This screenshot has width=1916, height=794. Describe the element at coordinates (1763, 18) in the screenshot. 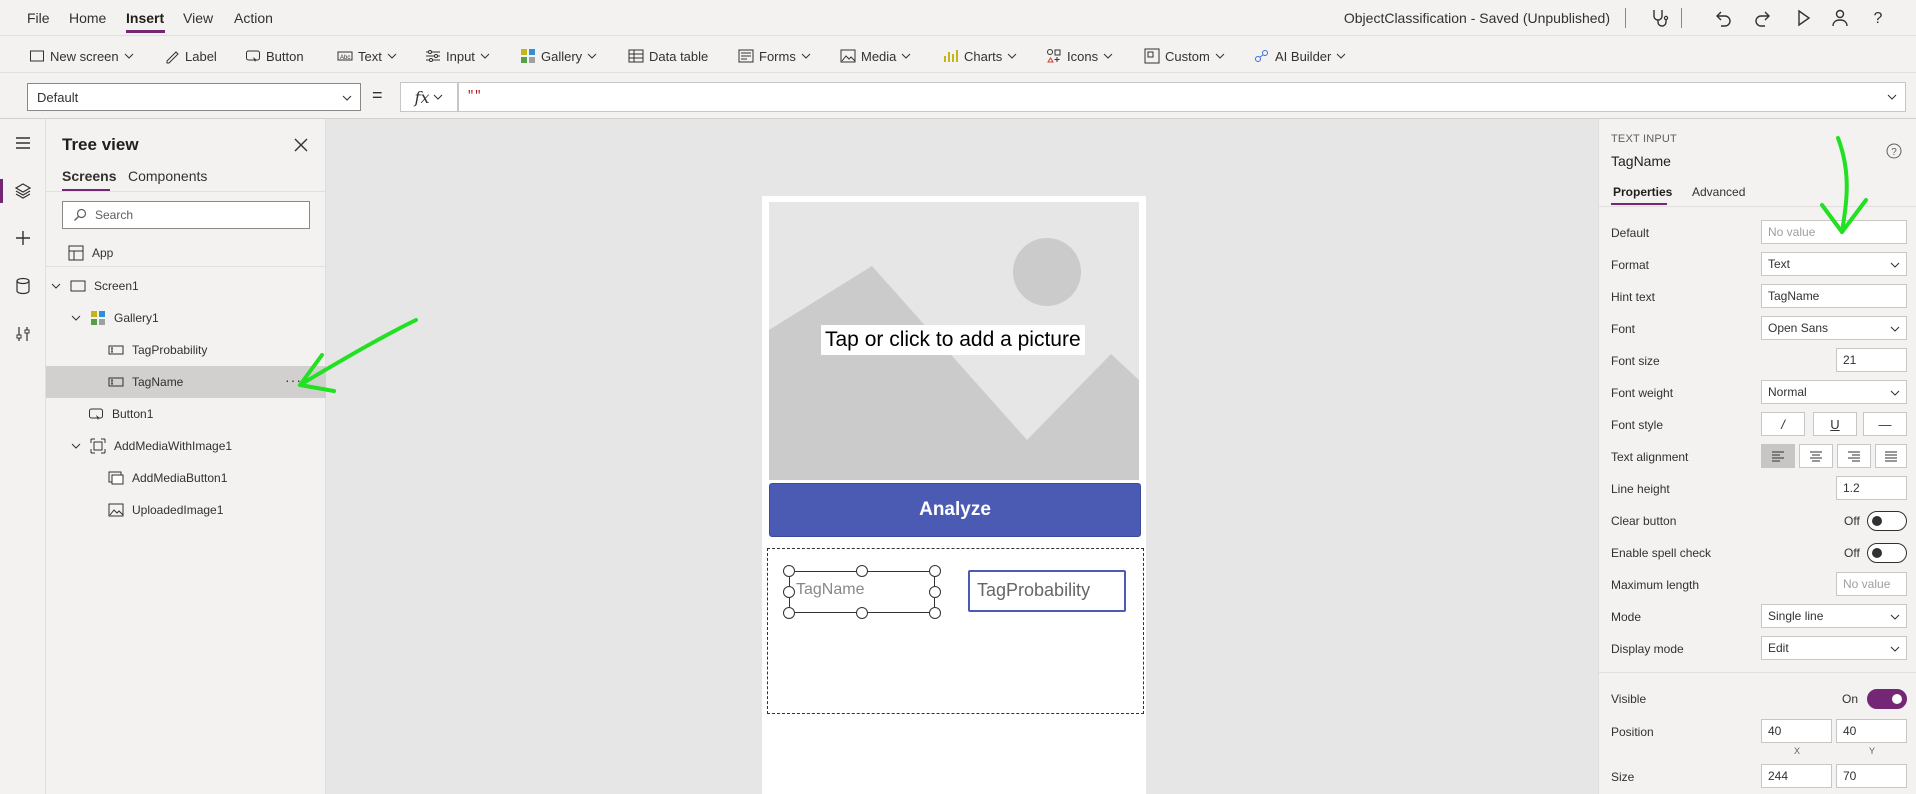

I see `redo-icon` at that location.